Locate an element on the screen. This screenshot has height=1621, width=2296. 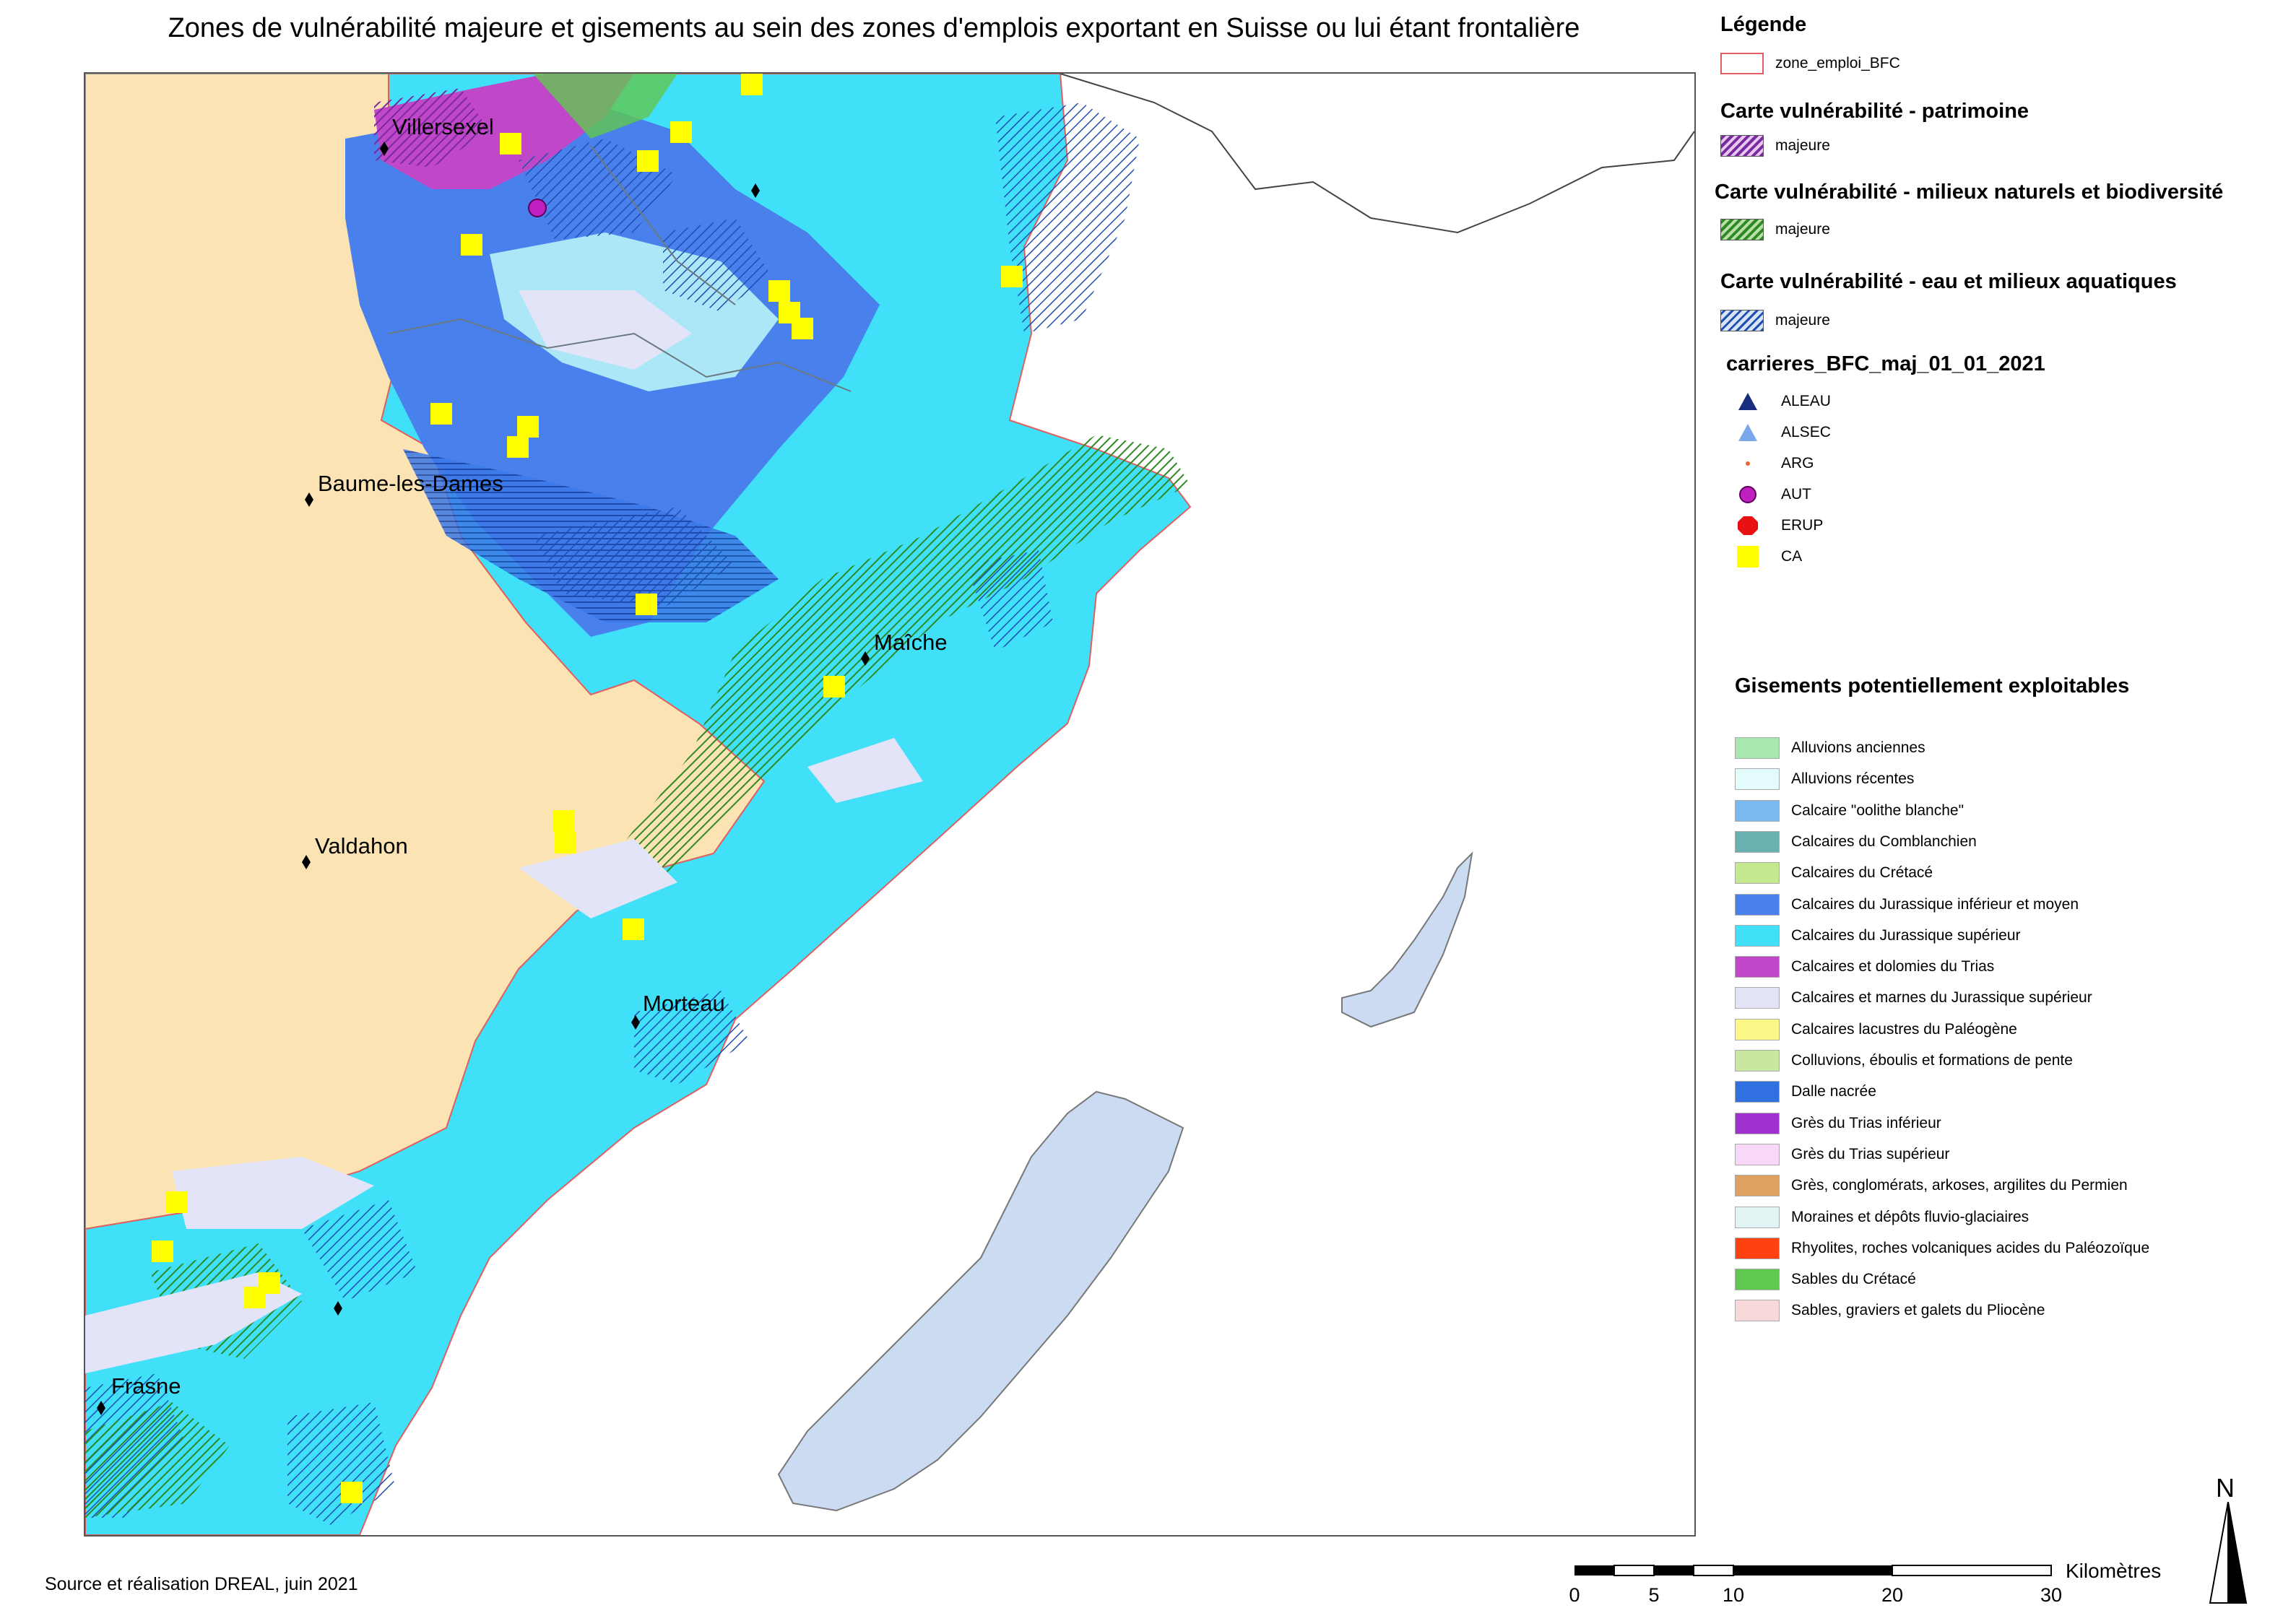
legend-label: Alluvions anciennes is located at coordinates (1858, 747).